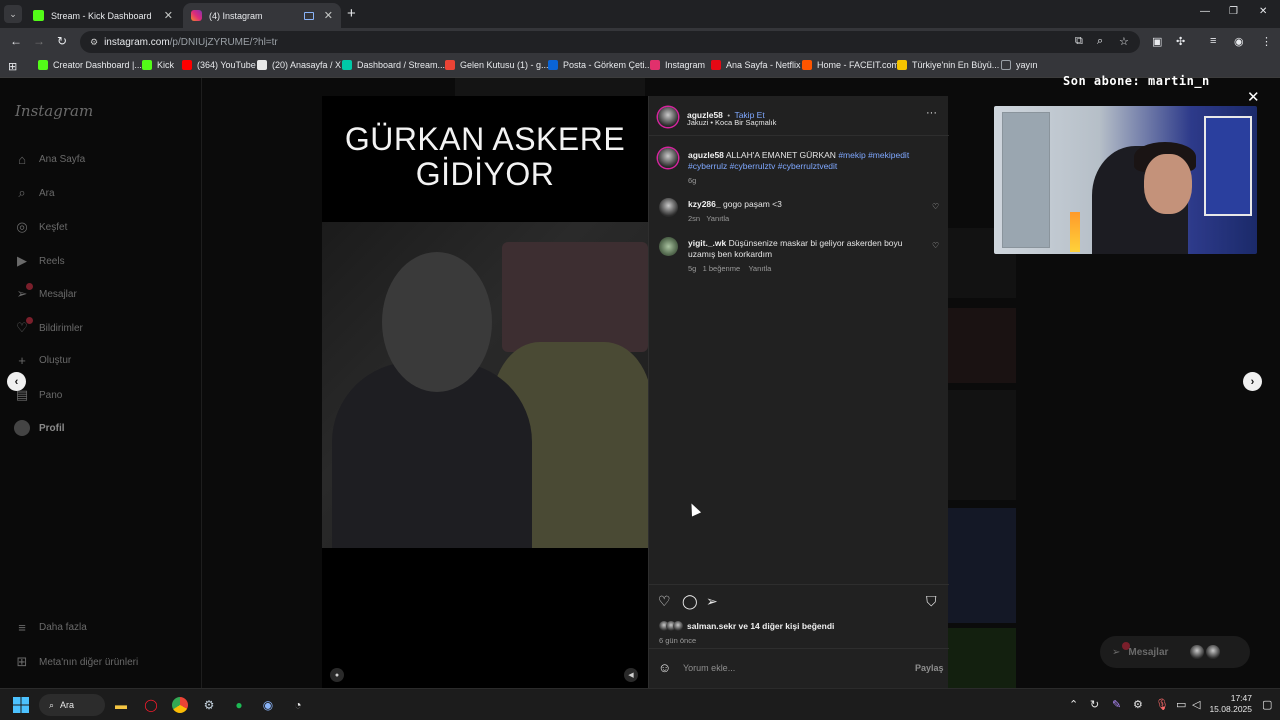 This screenshot has width=1280, height=720. What do you see at coordinates (351, 13) in the screenshot?
I see `new-tab-button: +` at bounding box center [351, 13].